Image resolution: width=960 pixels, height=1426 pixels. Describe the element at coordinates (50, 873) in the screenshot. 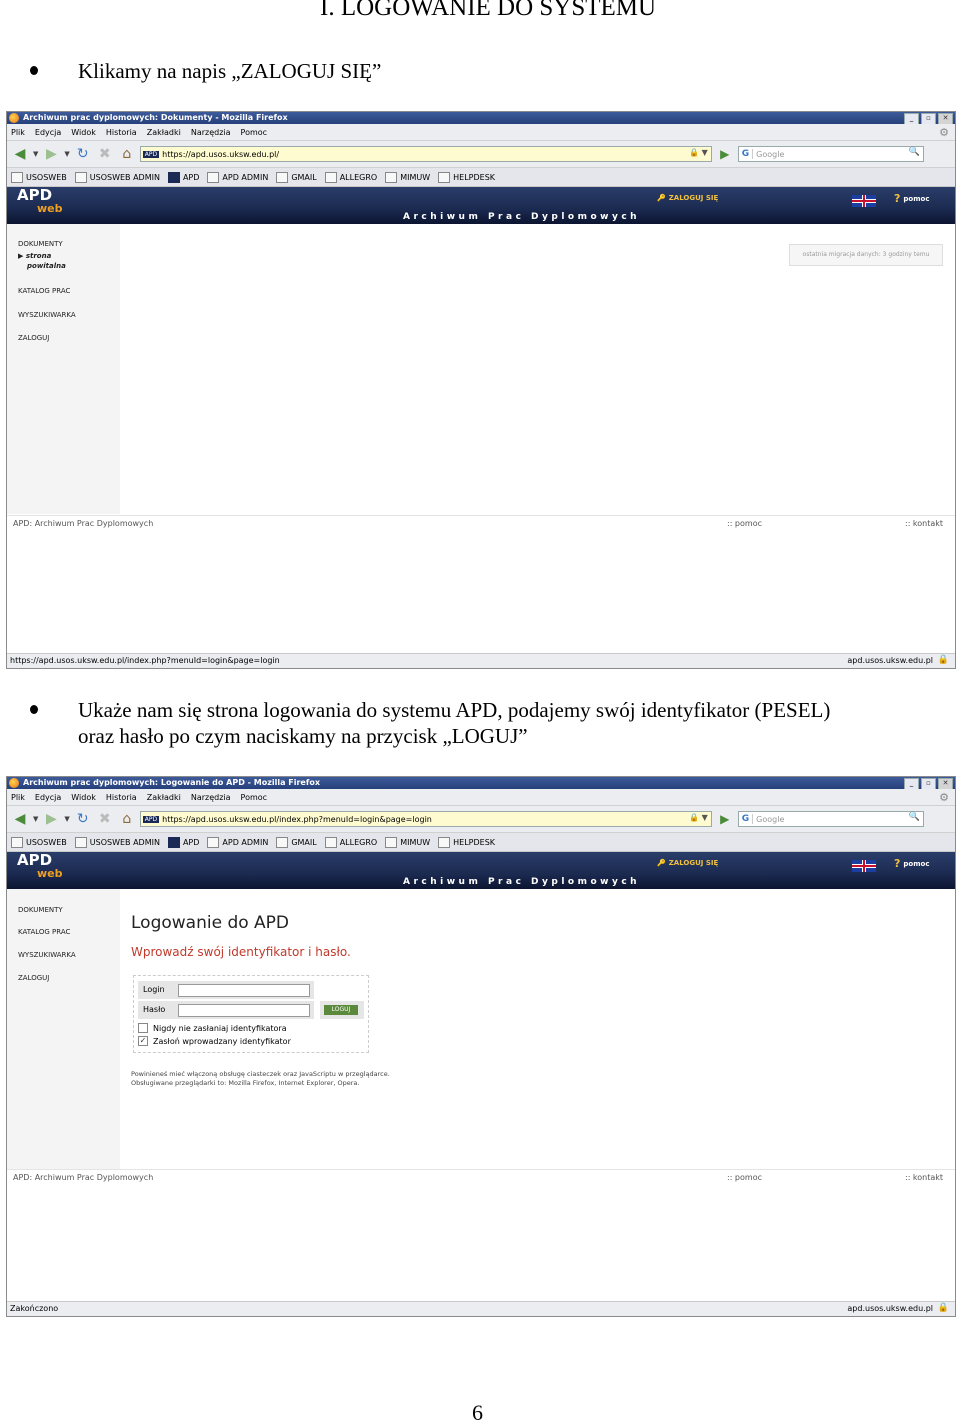

I see `apd-logo-web: web` at that location.